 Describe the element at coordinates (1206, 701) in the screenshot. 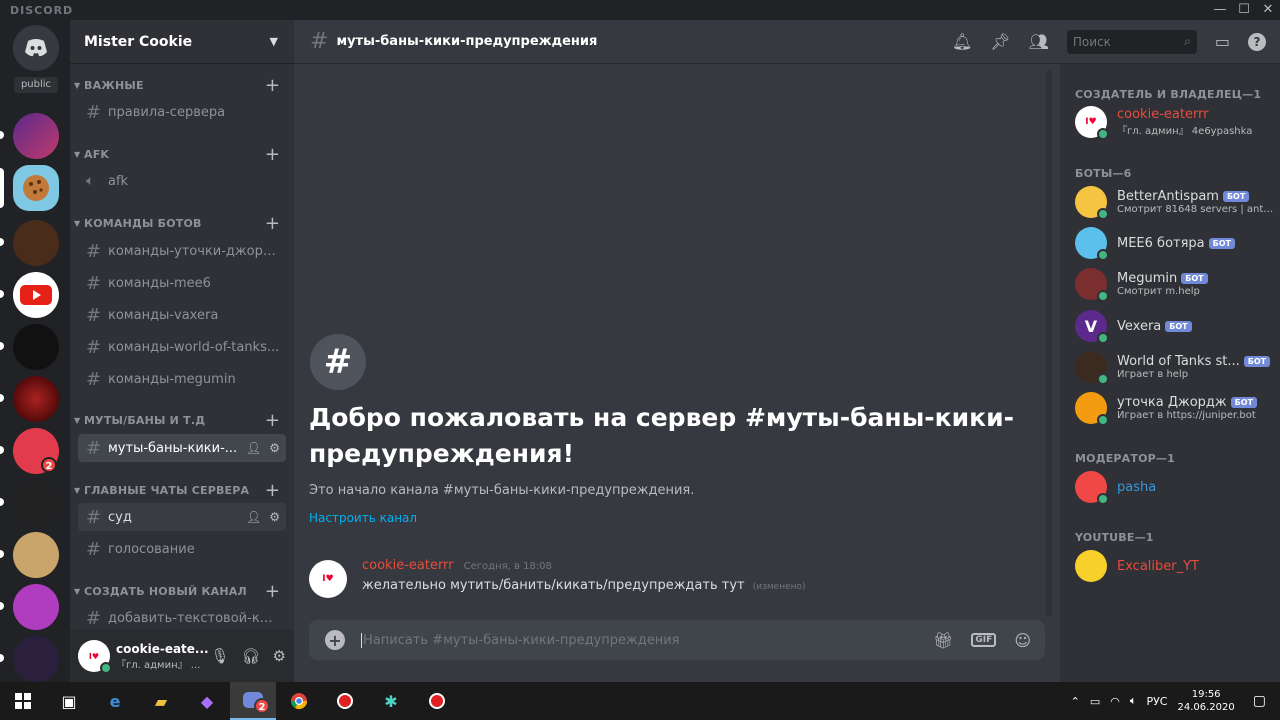

I see `clock: 19:56 24.06.2020` at that location.